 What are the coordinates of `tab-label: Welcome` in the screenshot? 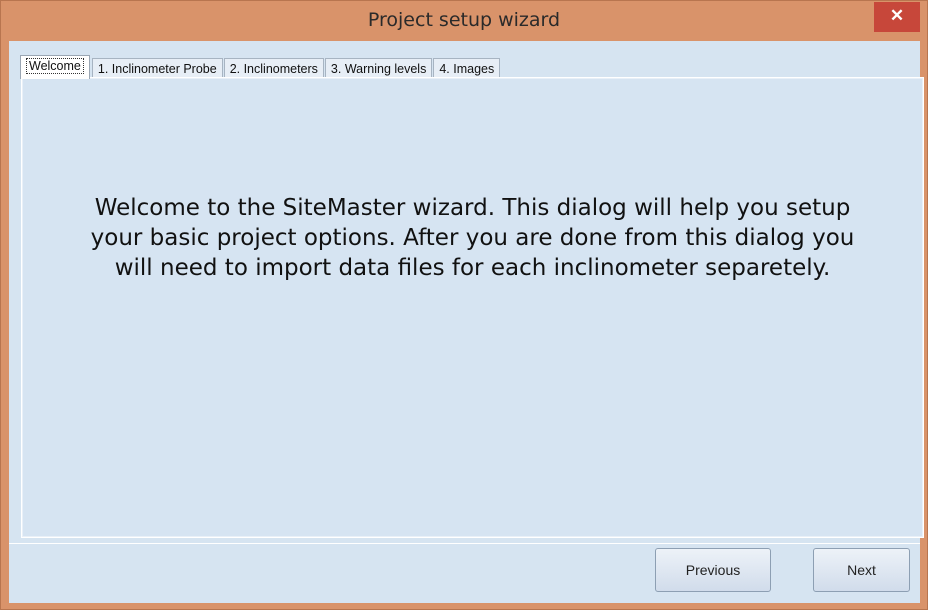 It's located at (55, 66).